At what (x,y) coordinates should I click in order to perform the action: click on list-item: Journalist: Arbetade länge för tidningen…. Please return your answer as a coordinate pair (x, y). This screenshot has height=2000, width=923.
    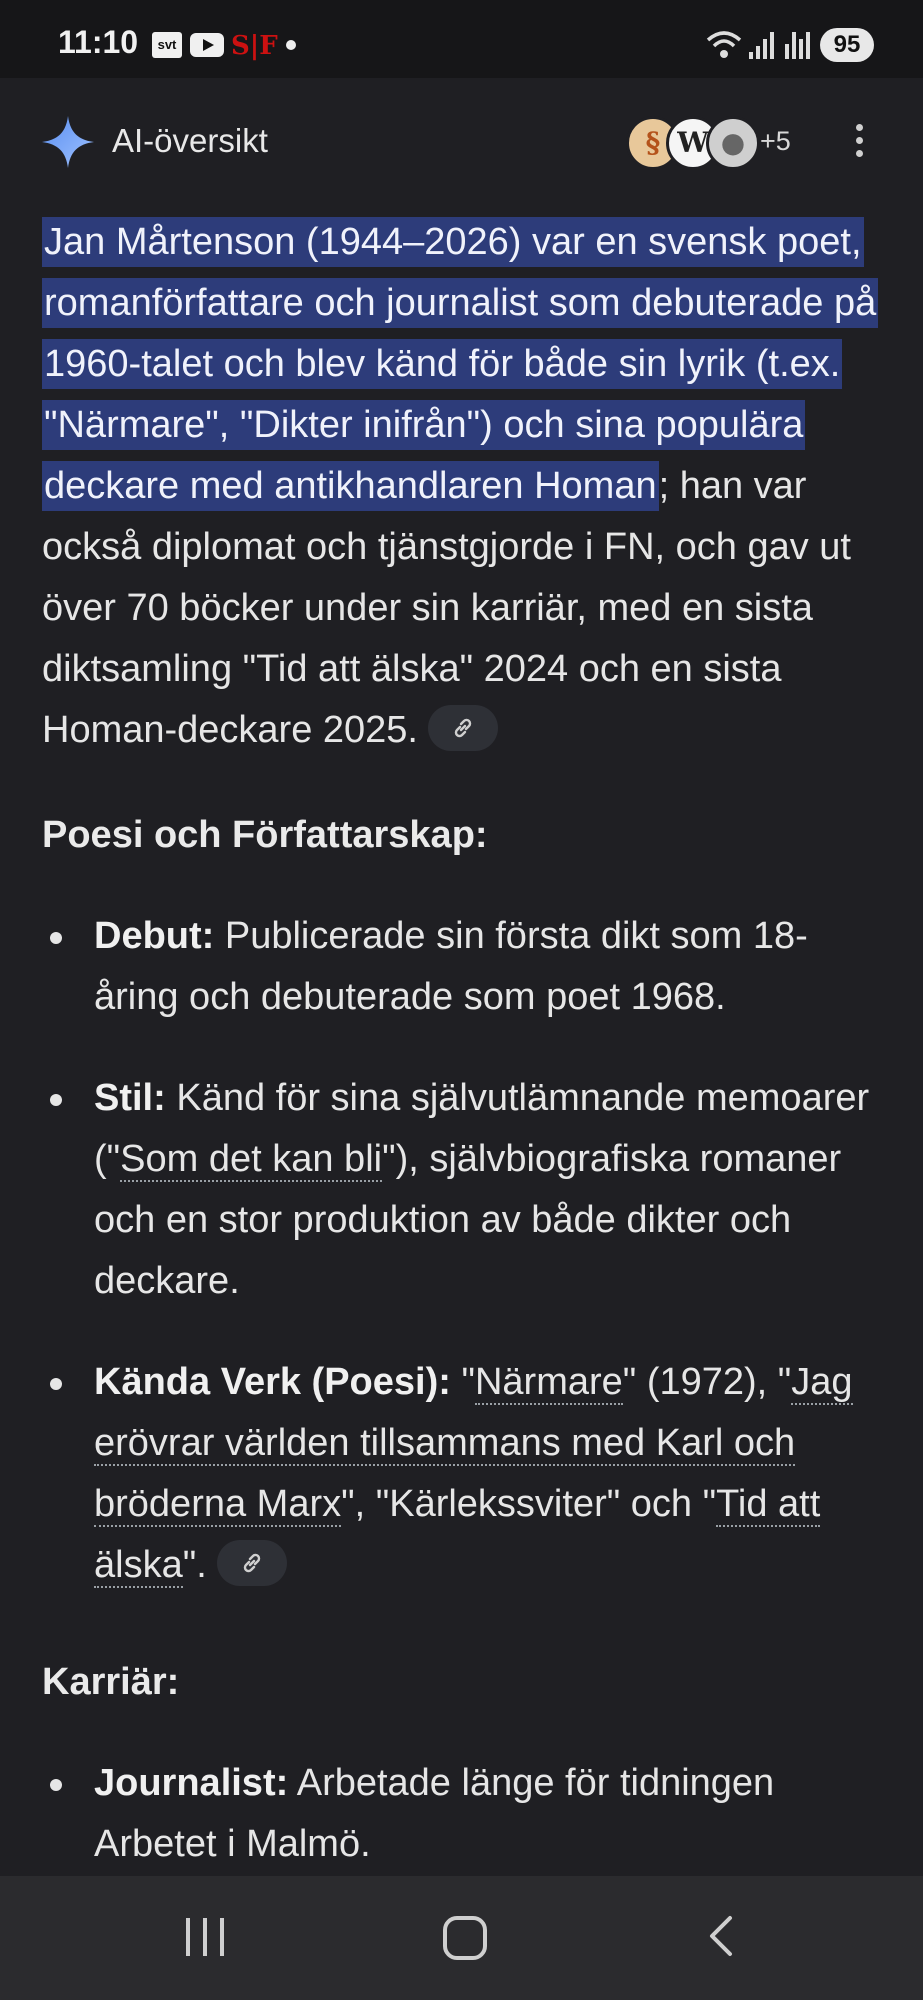
    Looking at the image, I should click on (462, 1814).